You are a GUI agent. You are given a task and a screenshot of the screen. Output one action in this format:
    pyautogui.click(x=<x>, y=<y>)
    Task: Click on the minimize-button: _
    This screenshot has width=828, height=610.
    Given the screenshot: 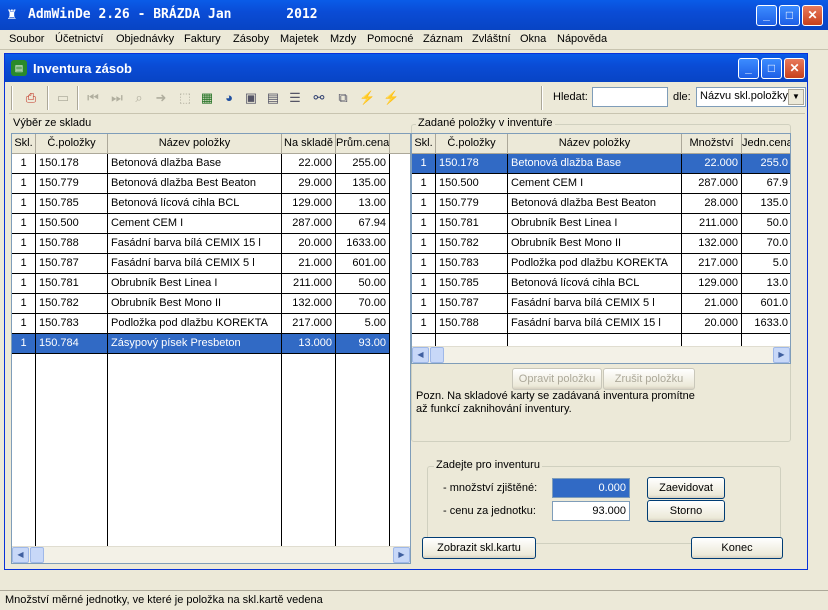 What is the action you would take?
    pyautogui.click(x=766, y=15)
    